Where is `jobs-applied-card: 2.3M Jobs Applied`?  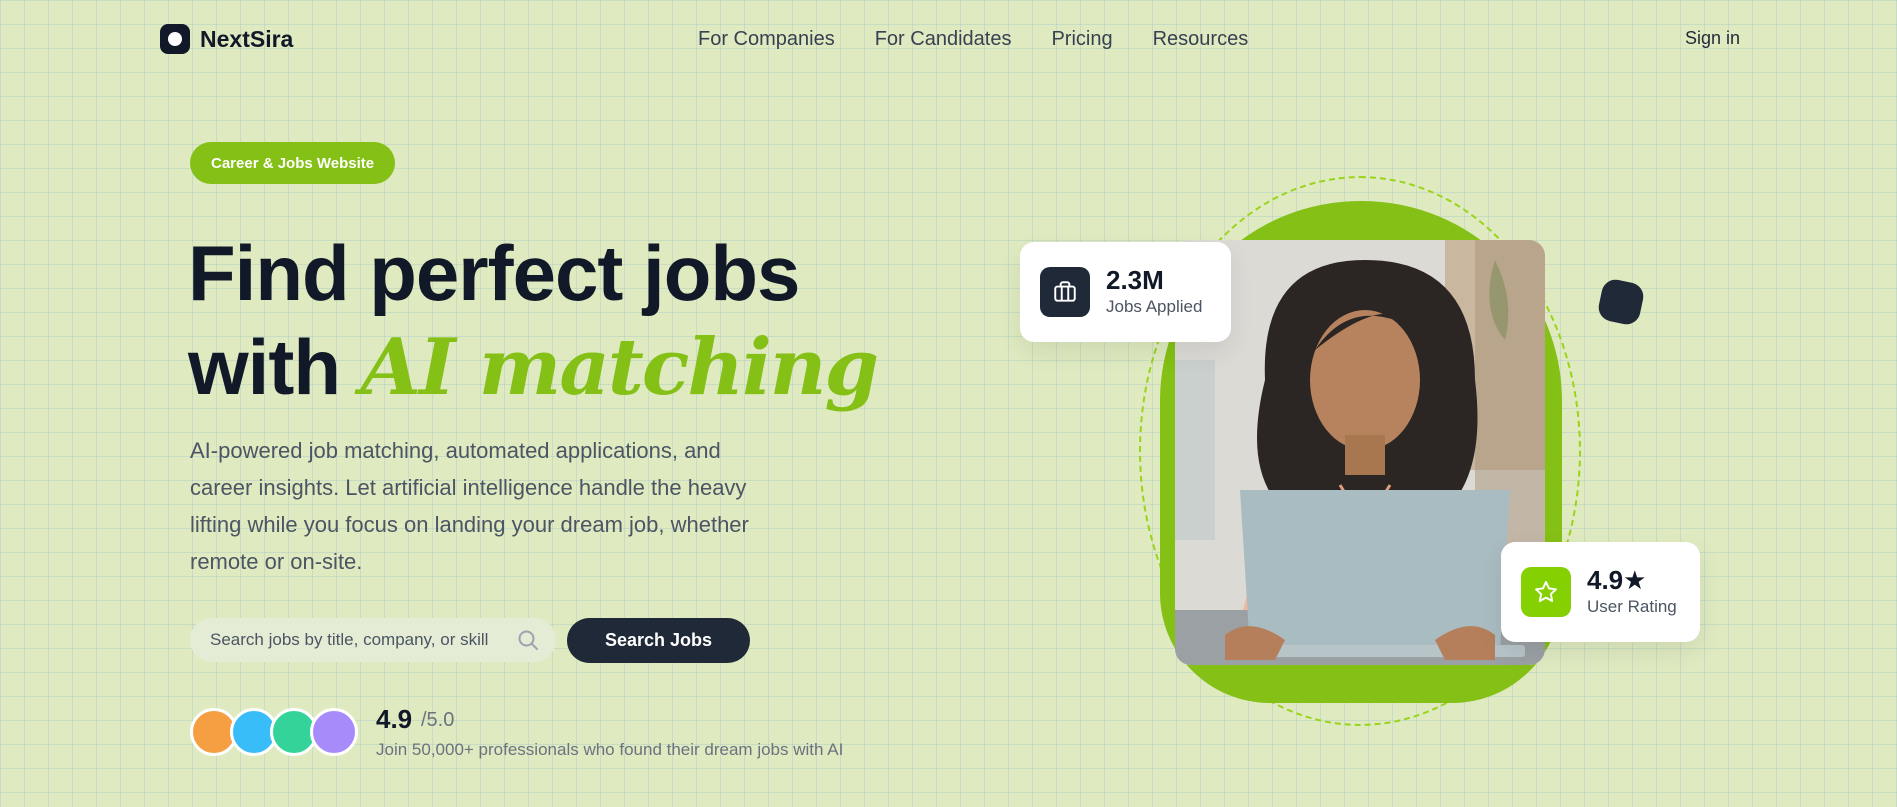
jobs-applied-card: 2.3M Jobs Applied is located at coordinates (1125, 292).